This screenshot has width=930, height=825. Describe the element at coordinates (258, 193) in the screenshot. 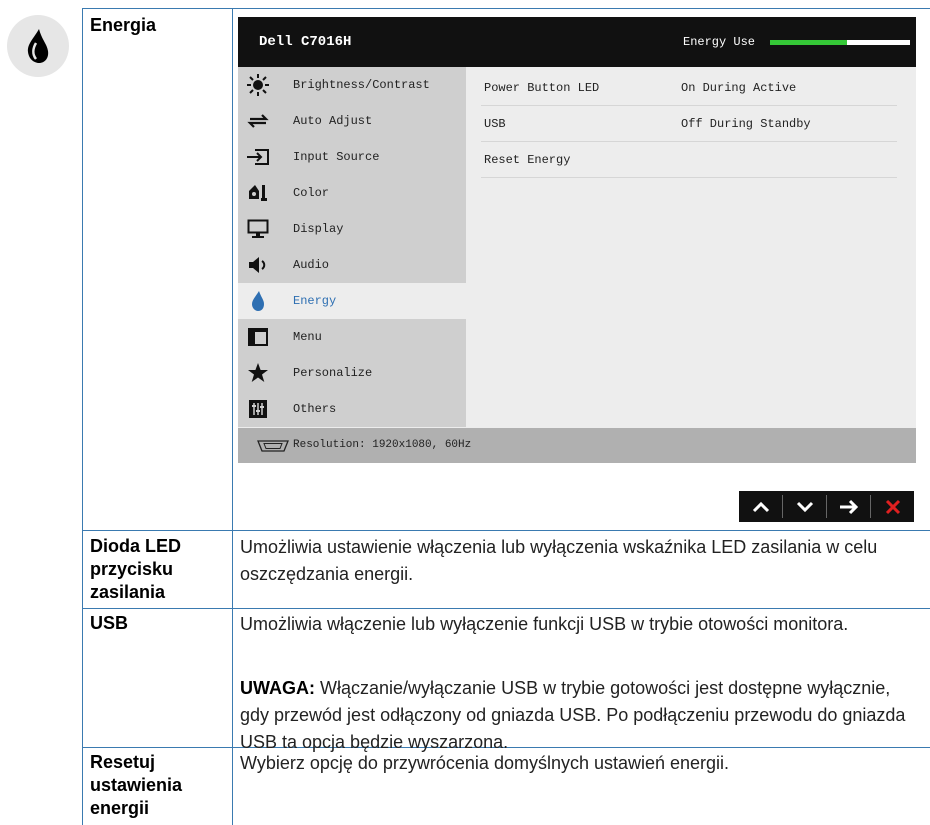

I see `color-icon` at that location.